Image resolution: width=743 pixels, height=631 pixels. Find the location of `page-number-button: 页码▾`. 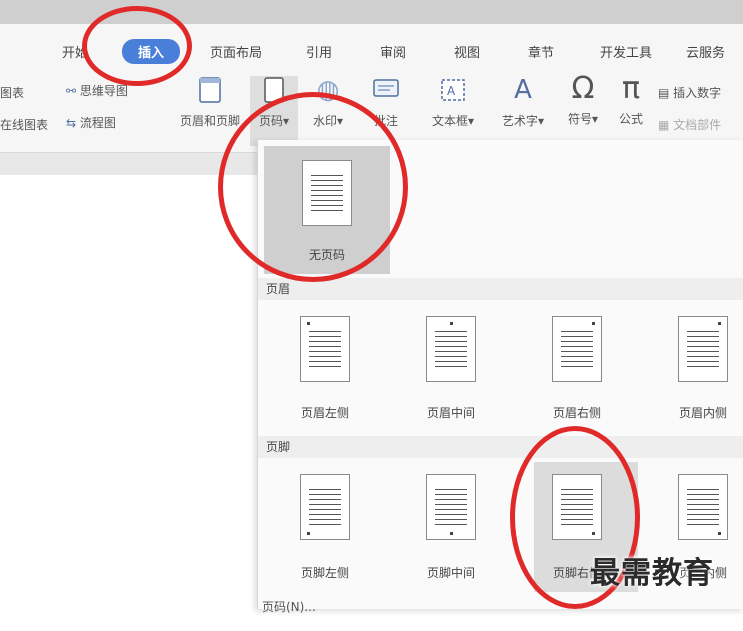

page-number-button: 页码▾ is located at coordinates (274, 111).